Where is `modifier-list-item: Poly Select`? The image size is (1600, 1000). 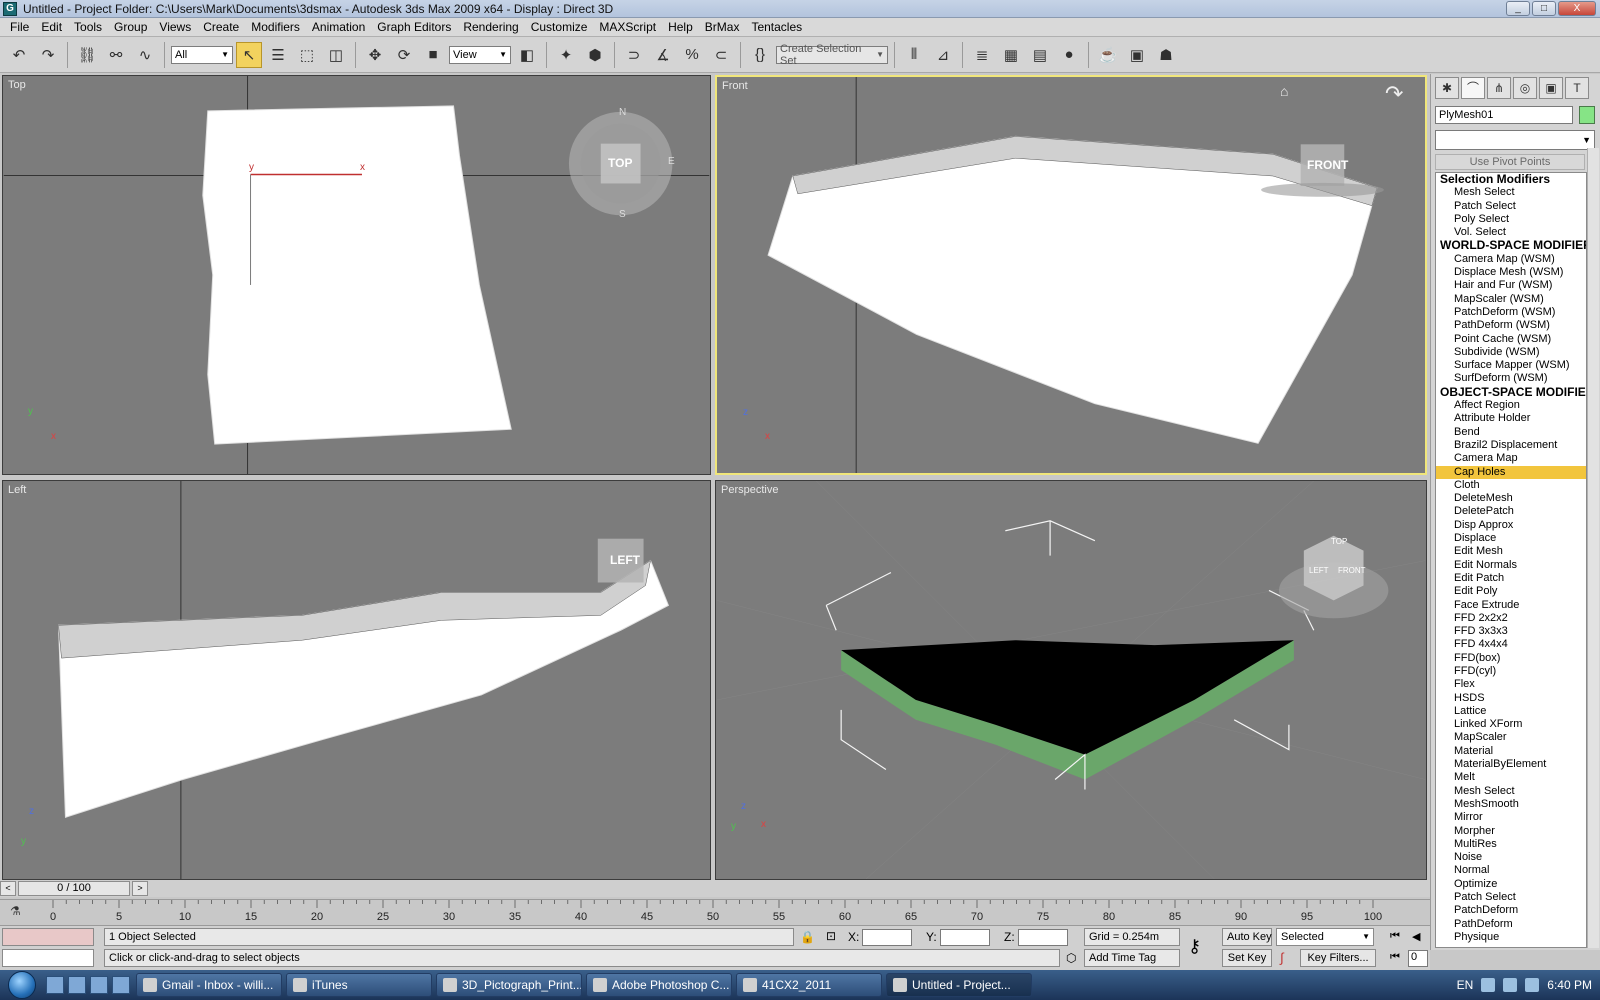 modifier-list-item: Poly Select is located at coordinates (1511, 219).